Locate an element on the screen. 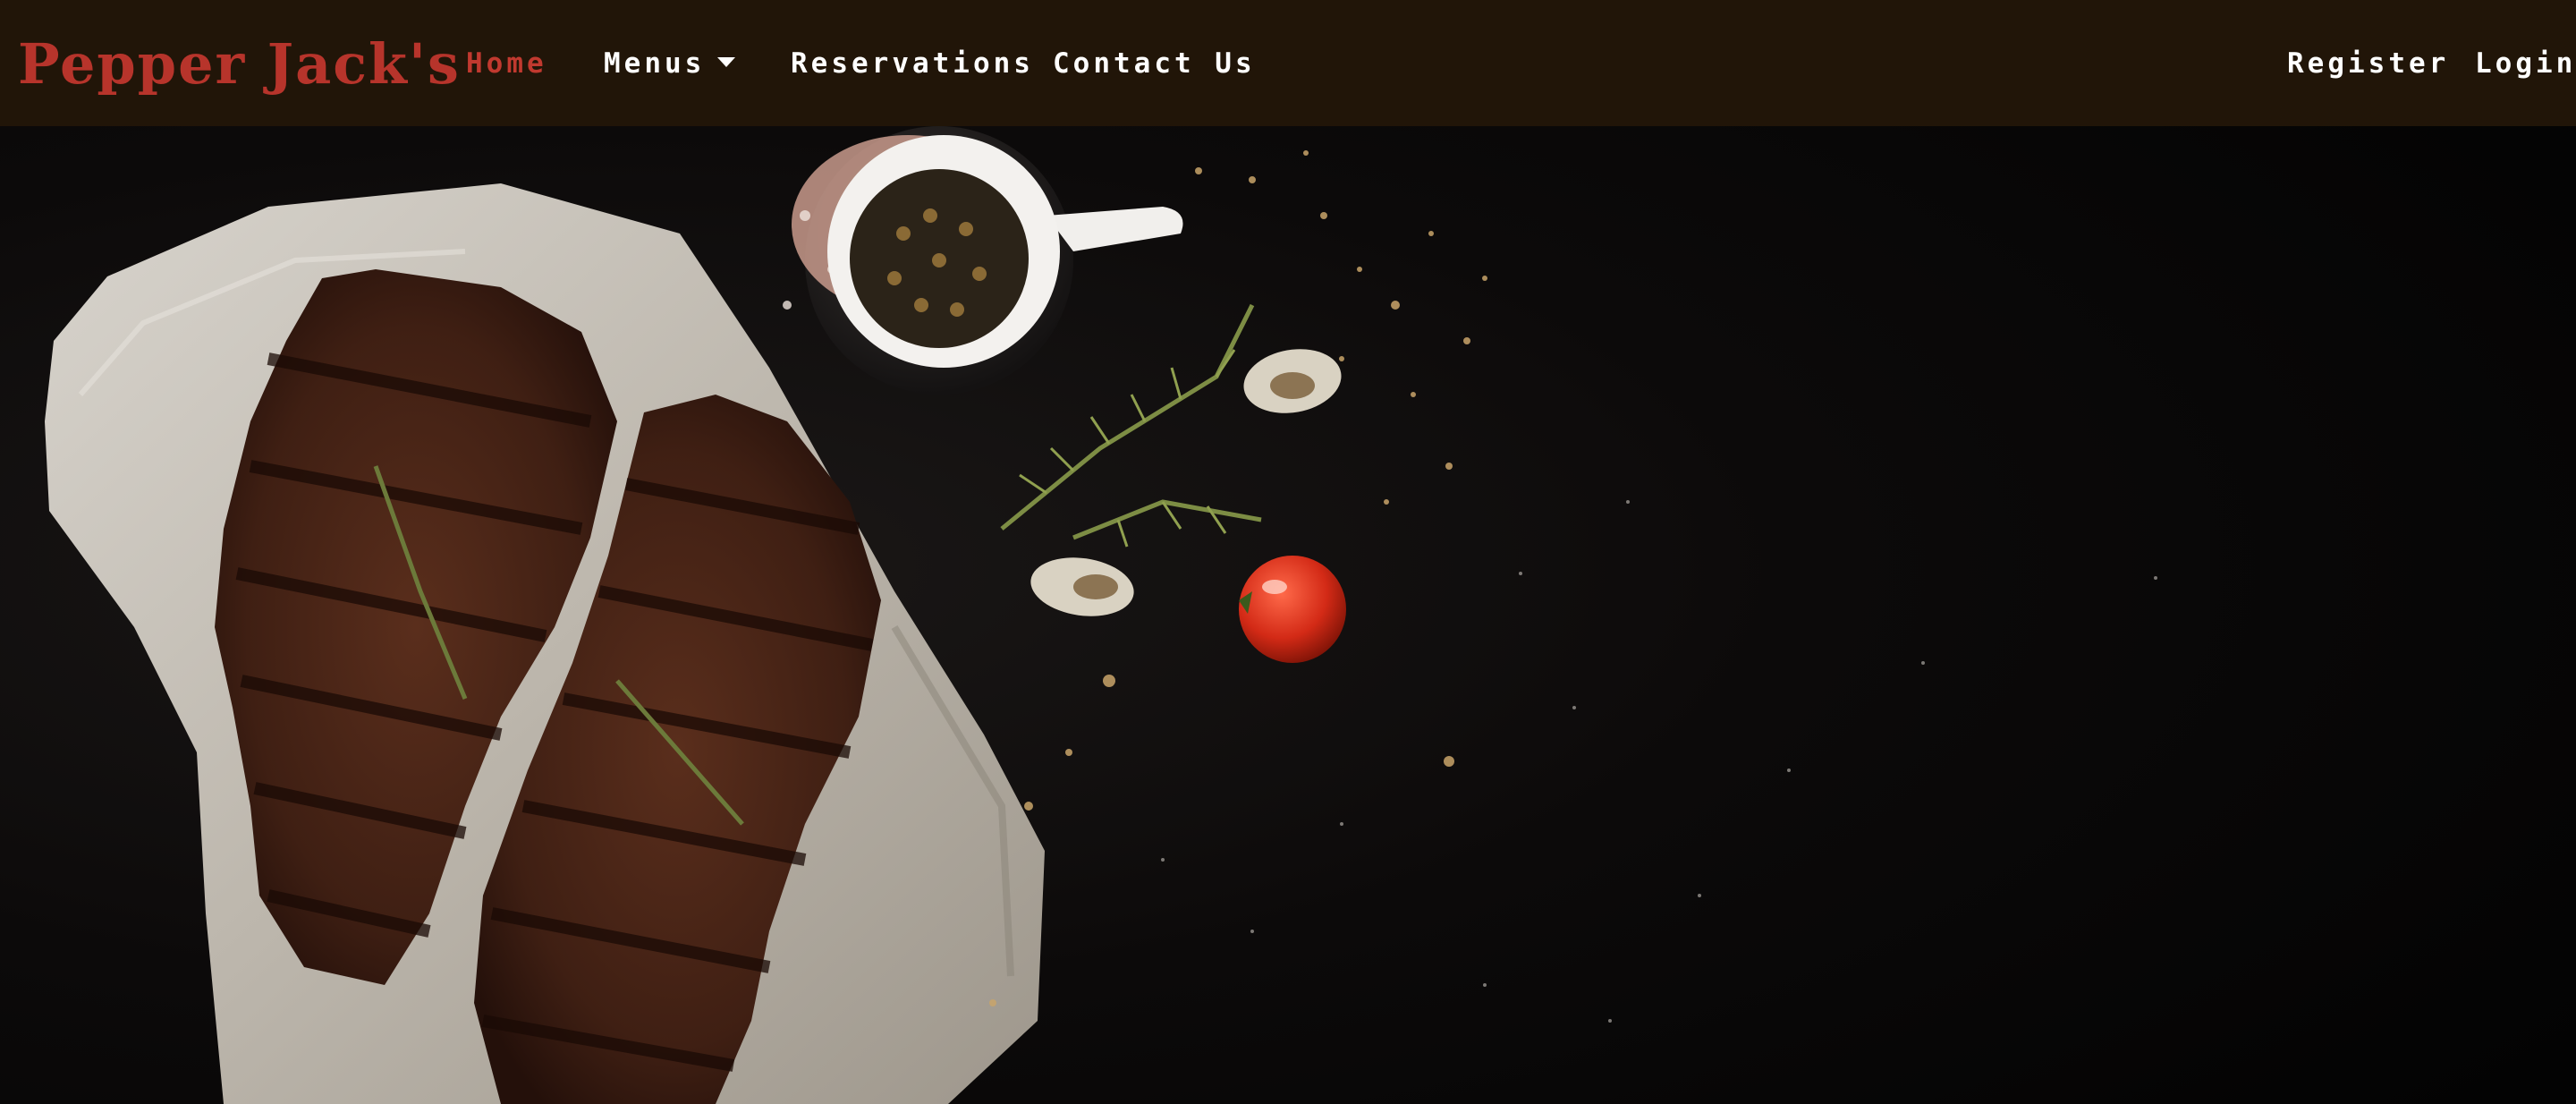 This screenshot has height=1104, width=2576. nav-menus-dropdown: Menus is located at coordinates (670, 63).